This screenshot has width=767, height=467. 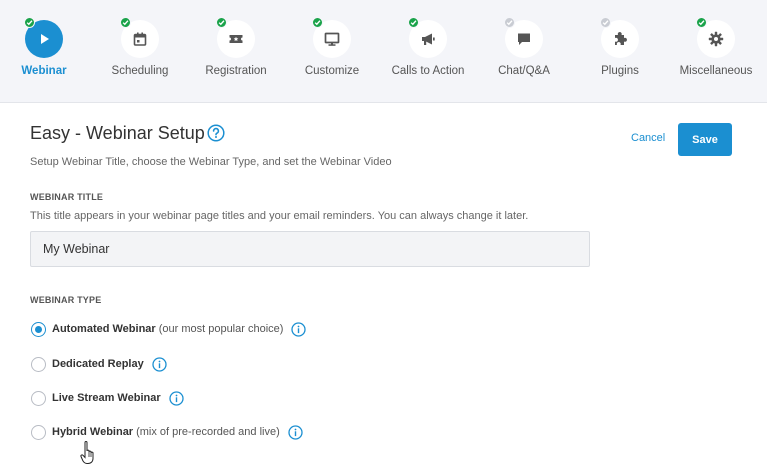 I want to click on megaphone-icon, so click(x=428, y=39).